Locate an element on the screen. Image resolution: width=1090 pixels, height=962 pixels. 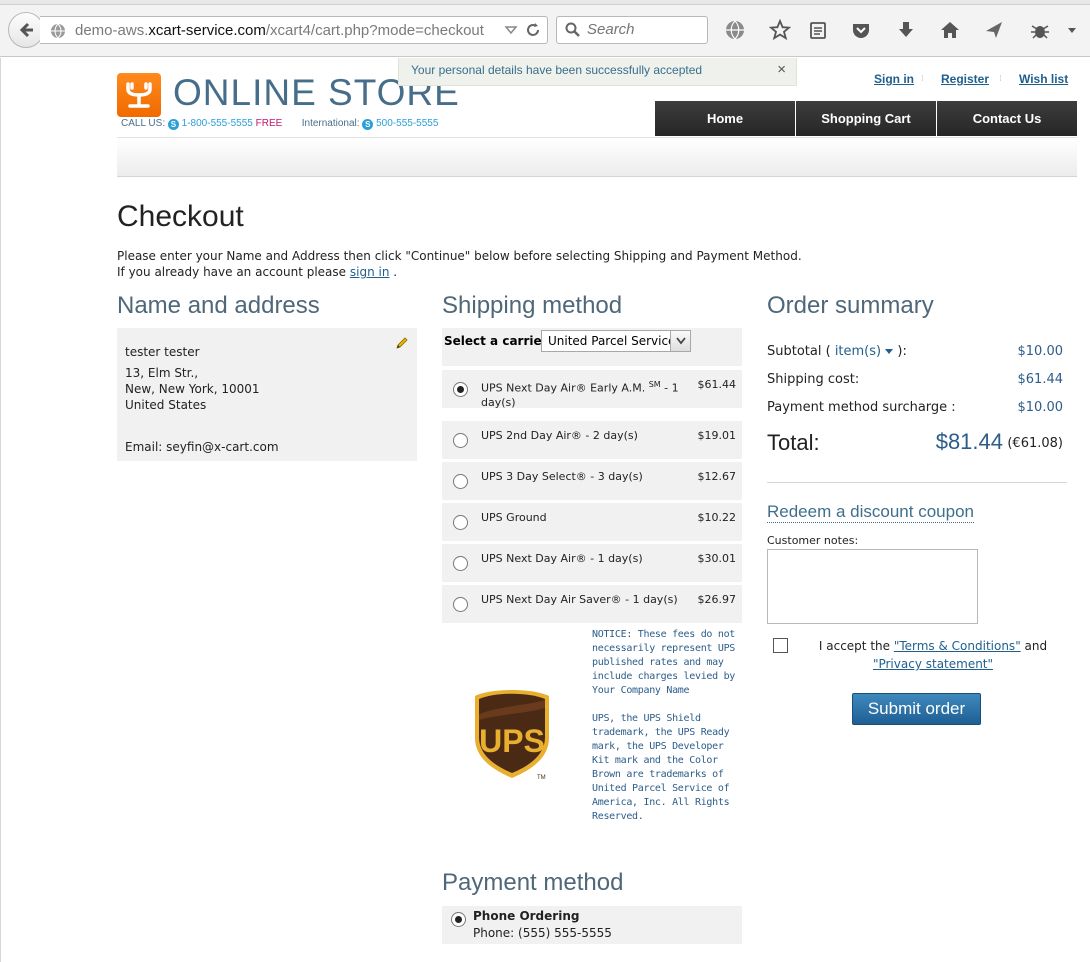
surcharge-row: Payment method surcharge : $10.00 is located at coordinates (915, 407).